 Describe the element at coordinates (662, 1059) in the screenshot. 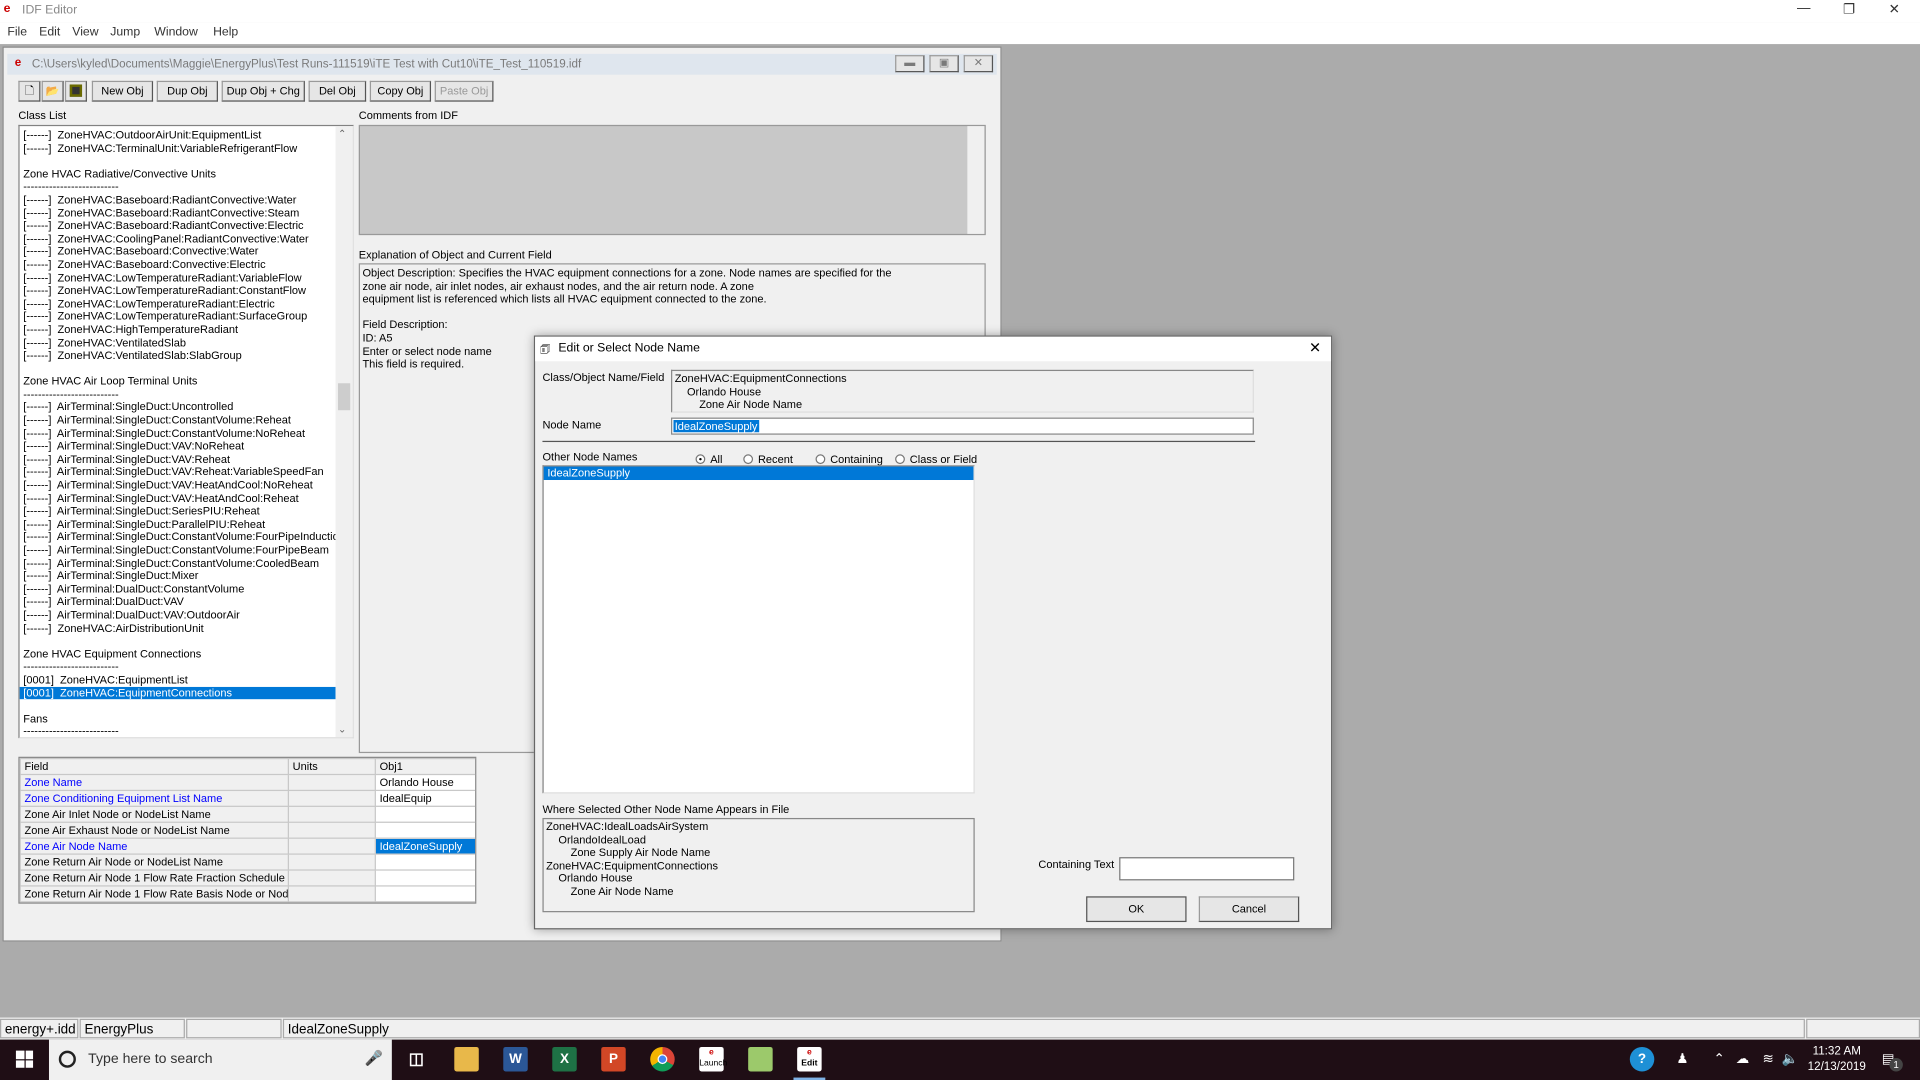

I see `chrome-icon` at that location.